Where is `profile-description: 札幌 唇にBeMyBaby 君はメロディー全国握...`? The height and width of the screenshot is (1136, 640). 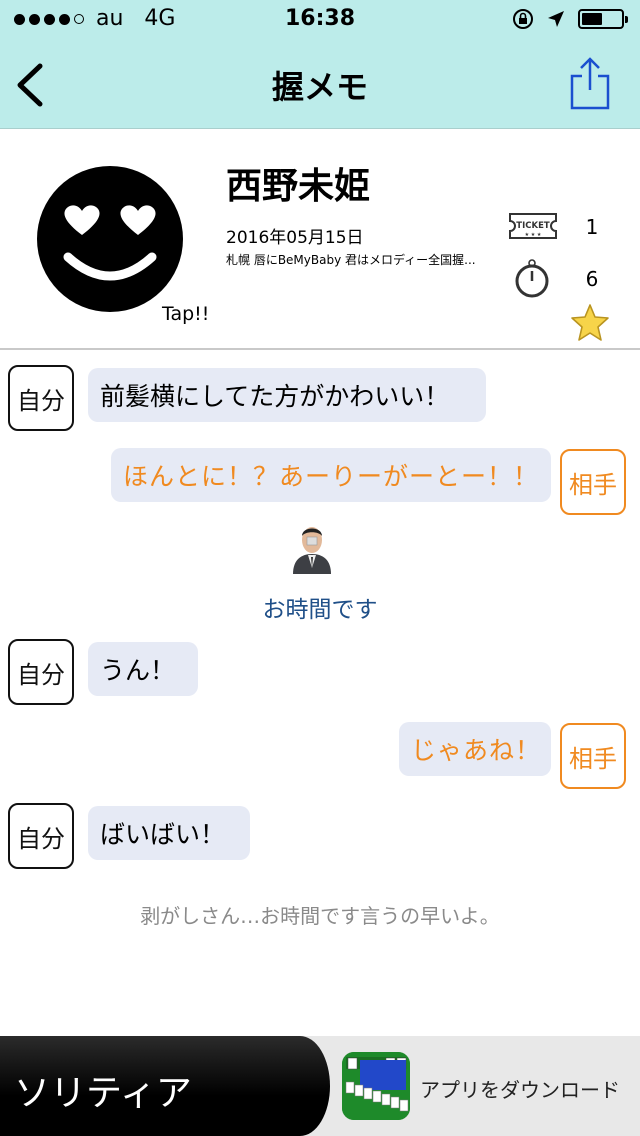
profile-description: 札幌 唇にBeMyBaby 君はメロディー全国握... is located at coordinates (351, 260).